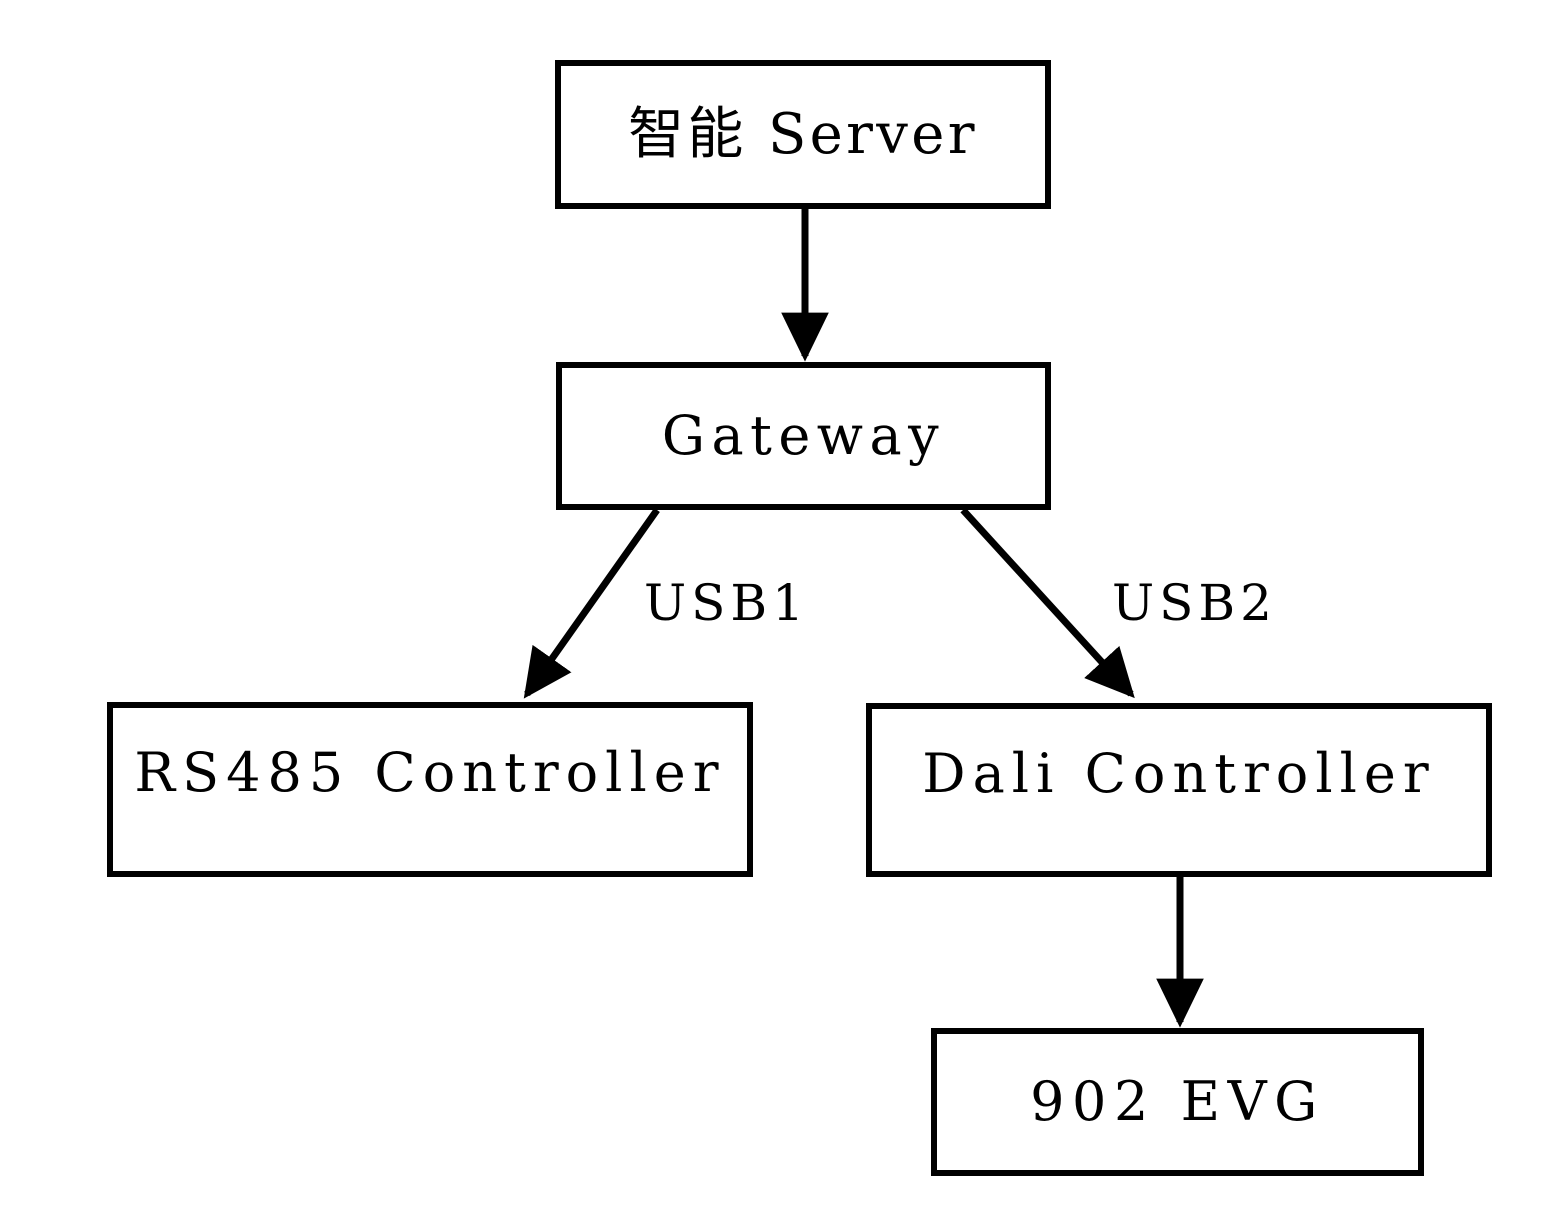  What do you see at coordinates (726, 603) in the screenshot?
I see `edge-label-usb1: USB1` at bounding box center [726, 603].